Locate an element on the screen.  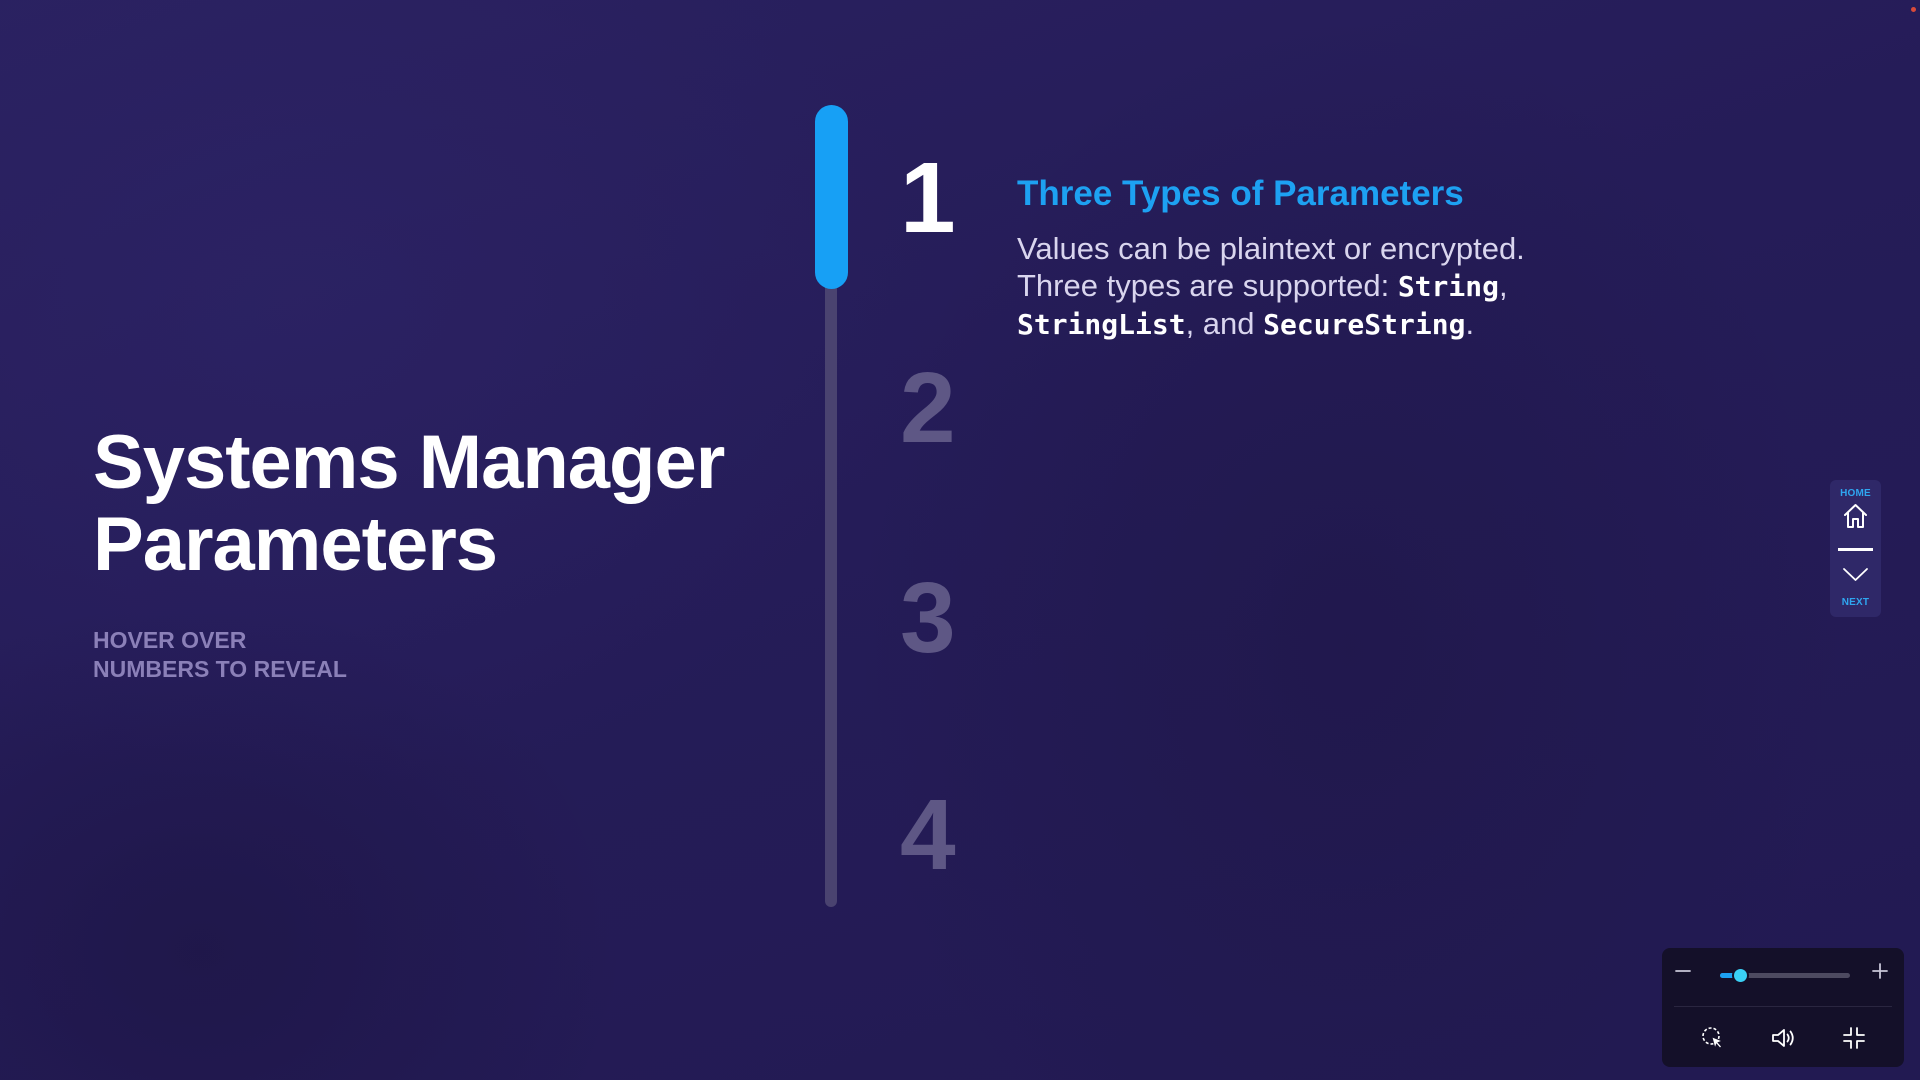
plus-icon is located at coordinates (1880, 971).